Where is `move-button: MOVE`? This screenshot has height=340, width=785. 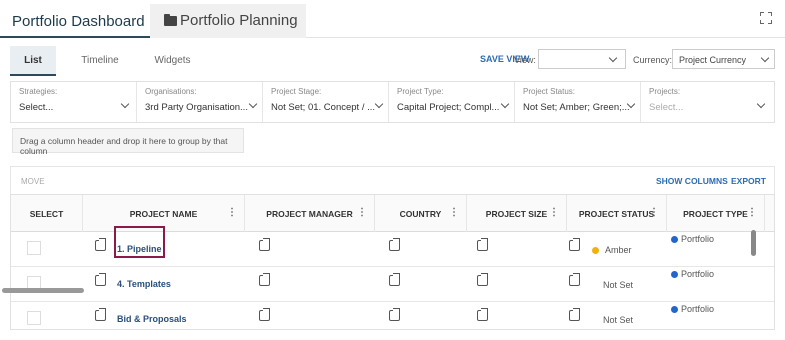 move-button: MOVE is located at coordinates (33, 181).